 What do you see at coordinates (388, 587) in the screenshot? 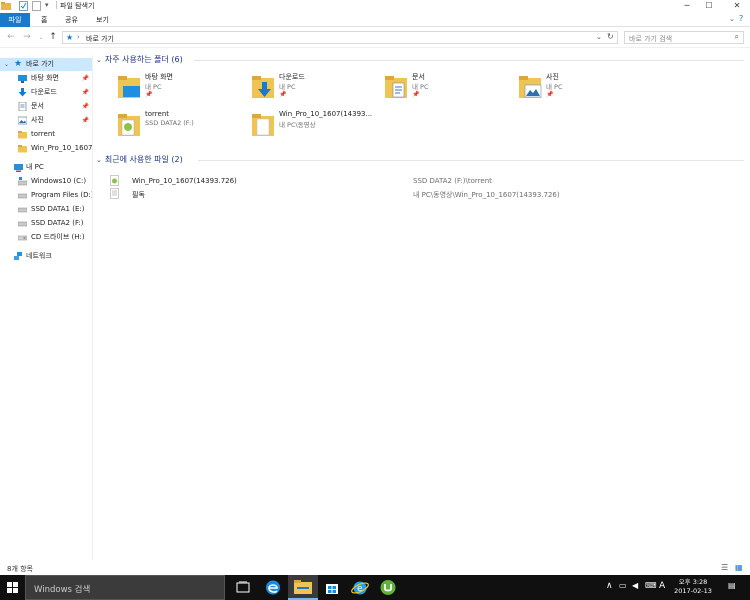
I see `utorrent-icon` at bounding box center [388, 587].